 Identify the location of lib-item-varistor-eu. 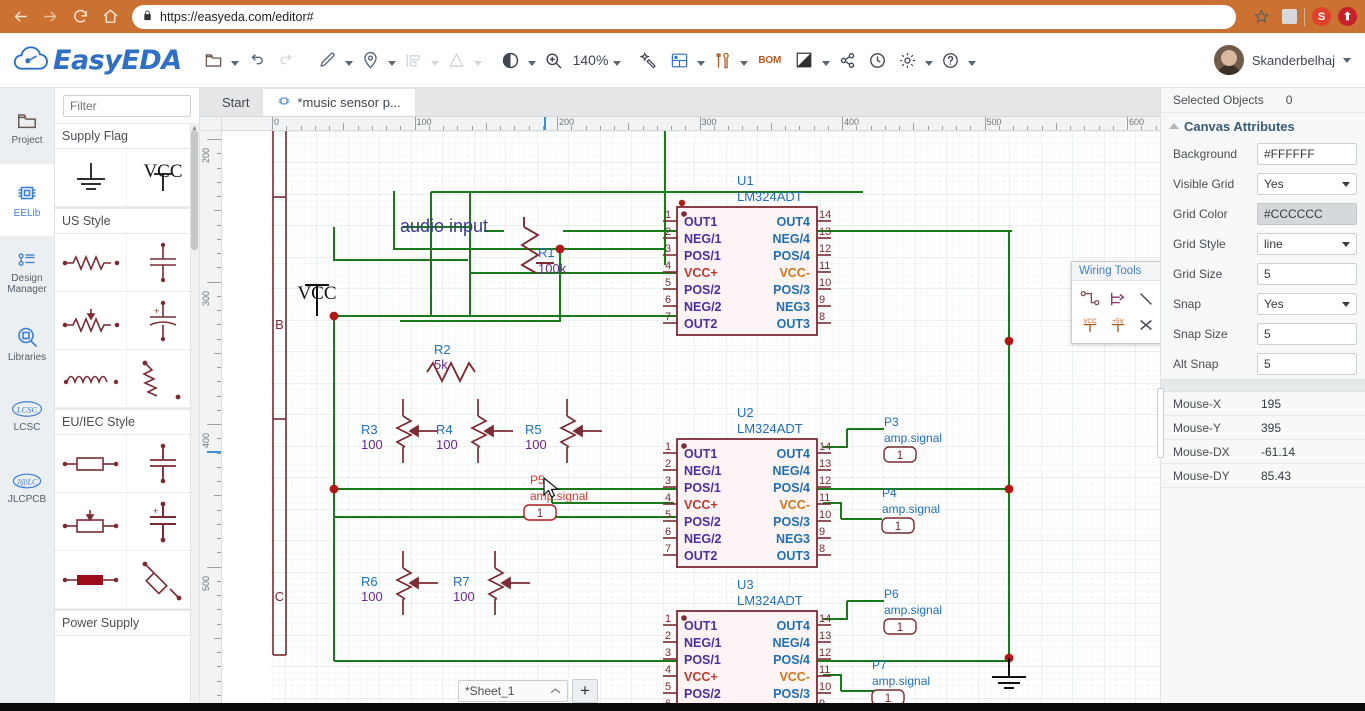
(163, 580).